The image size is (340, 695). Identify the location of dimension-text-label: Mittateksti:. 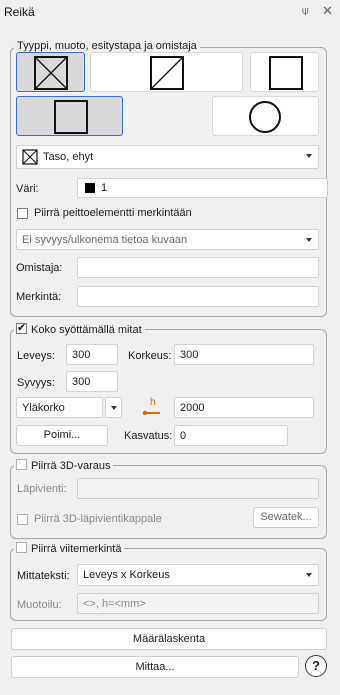
(43, 576).